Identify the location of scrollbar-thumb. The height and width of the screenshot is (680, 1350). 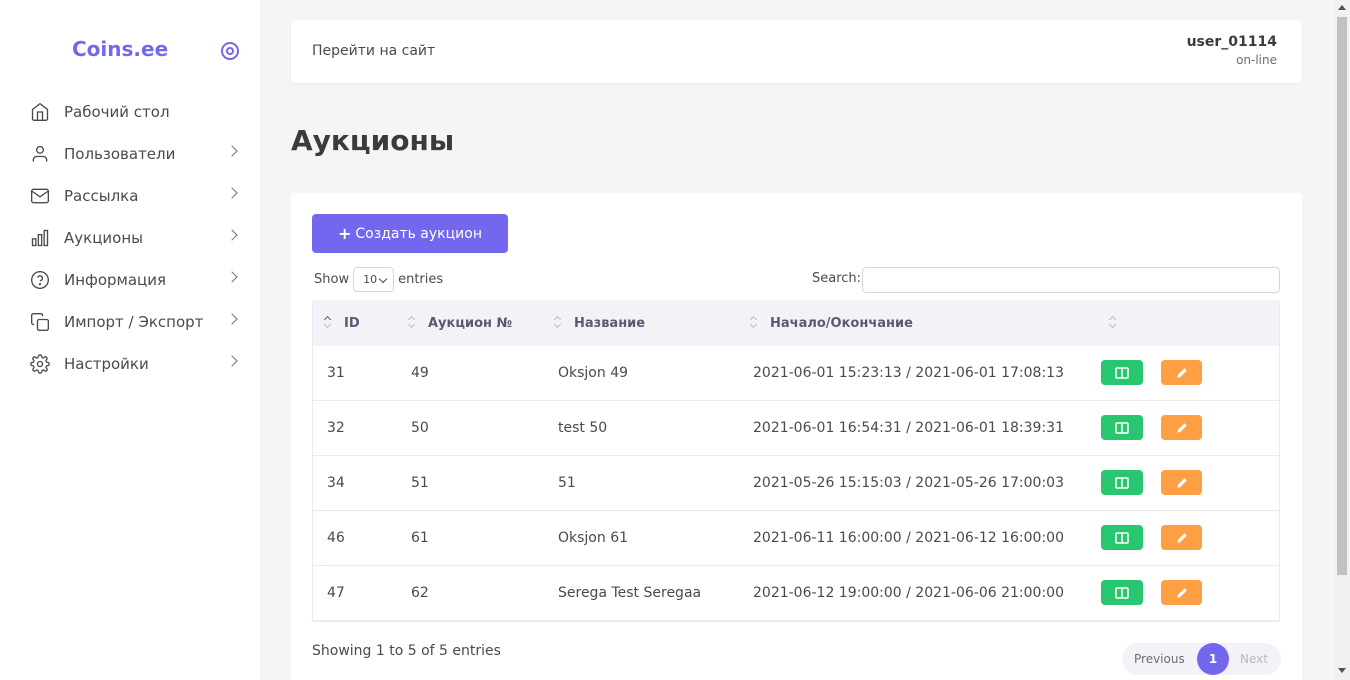
(1342, 296).